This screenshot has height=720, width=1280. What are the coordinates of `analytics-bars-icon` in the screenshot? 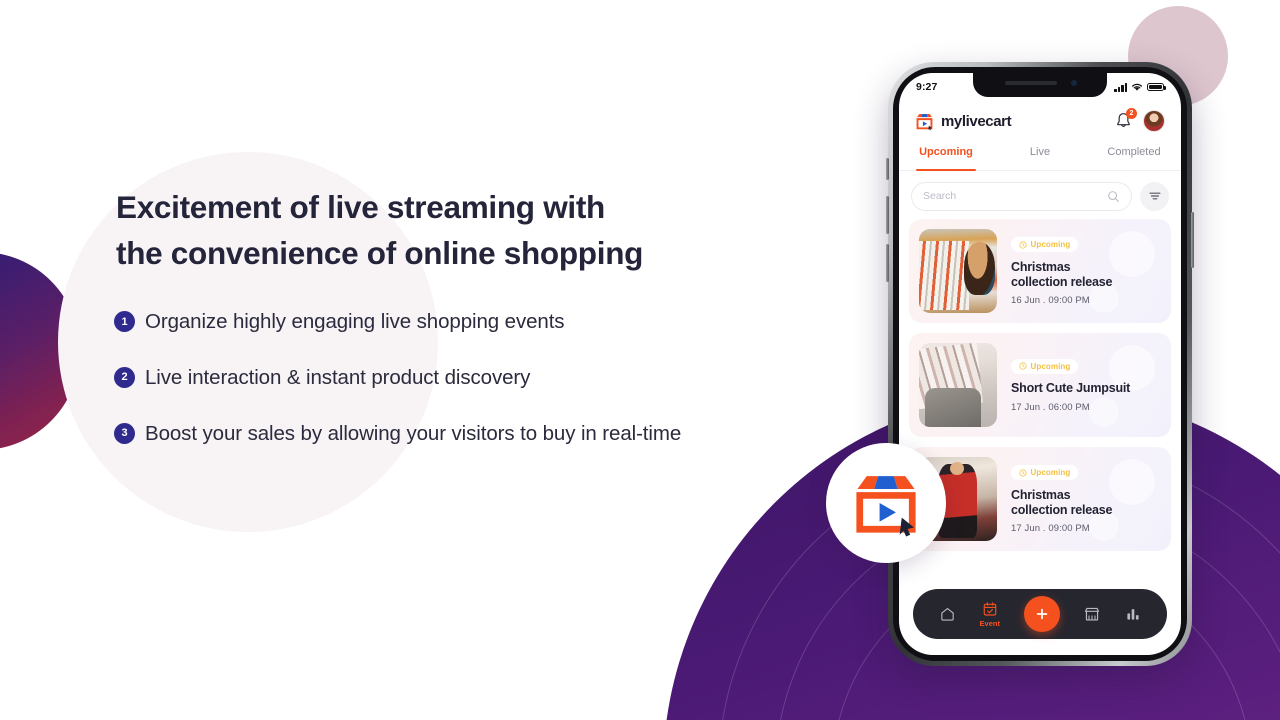 It's located at (1133, 614).